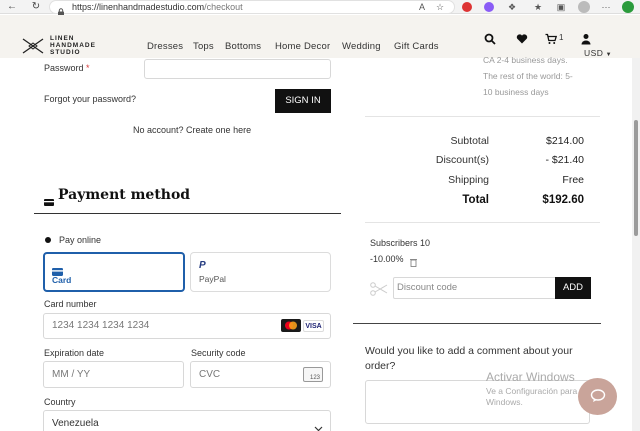 This screenshot has height=431, width=640. What do you see at coordinates (62, 280) in the screenshot?
I see `tab-card-label: Card` at bounding box center [62, 280].